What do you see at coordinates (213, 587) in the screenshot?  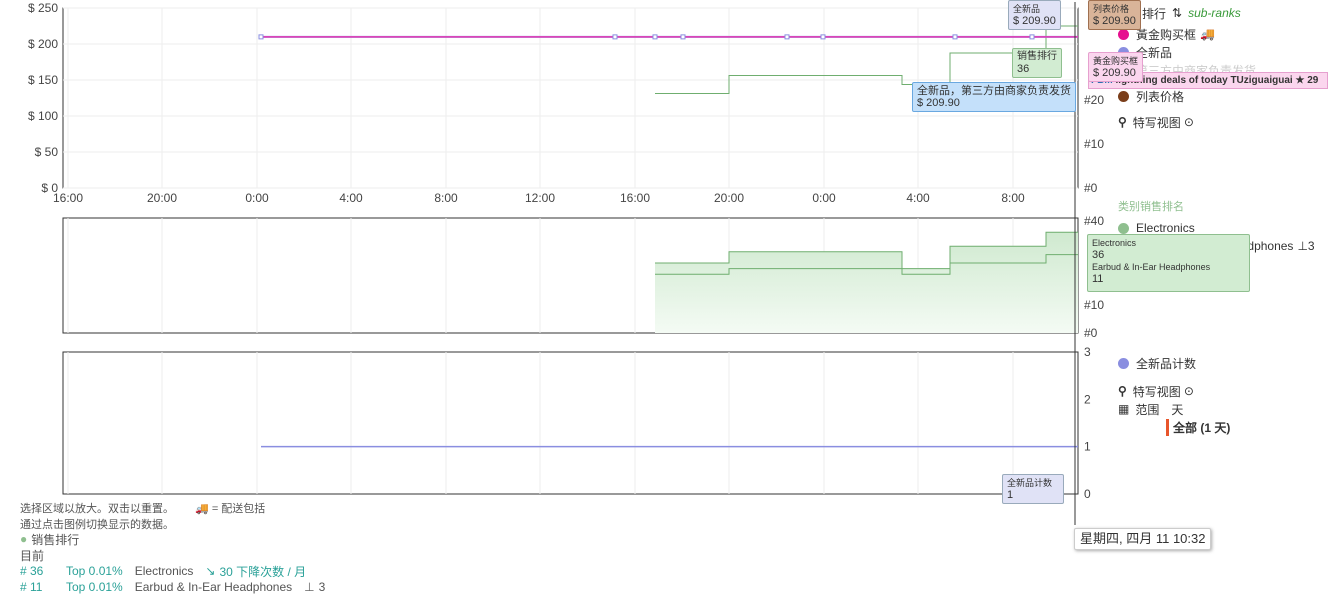 I see `category-link: Earbud & In-Ear Headphones` at bounding box center [213, 587].